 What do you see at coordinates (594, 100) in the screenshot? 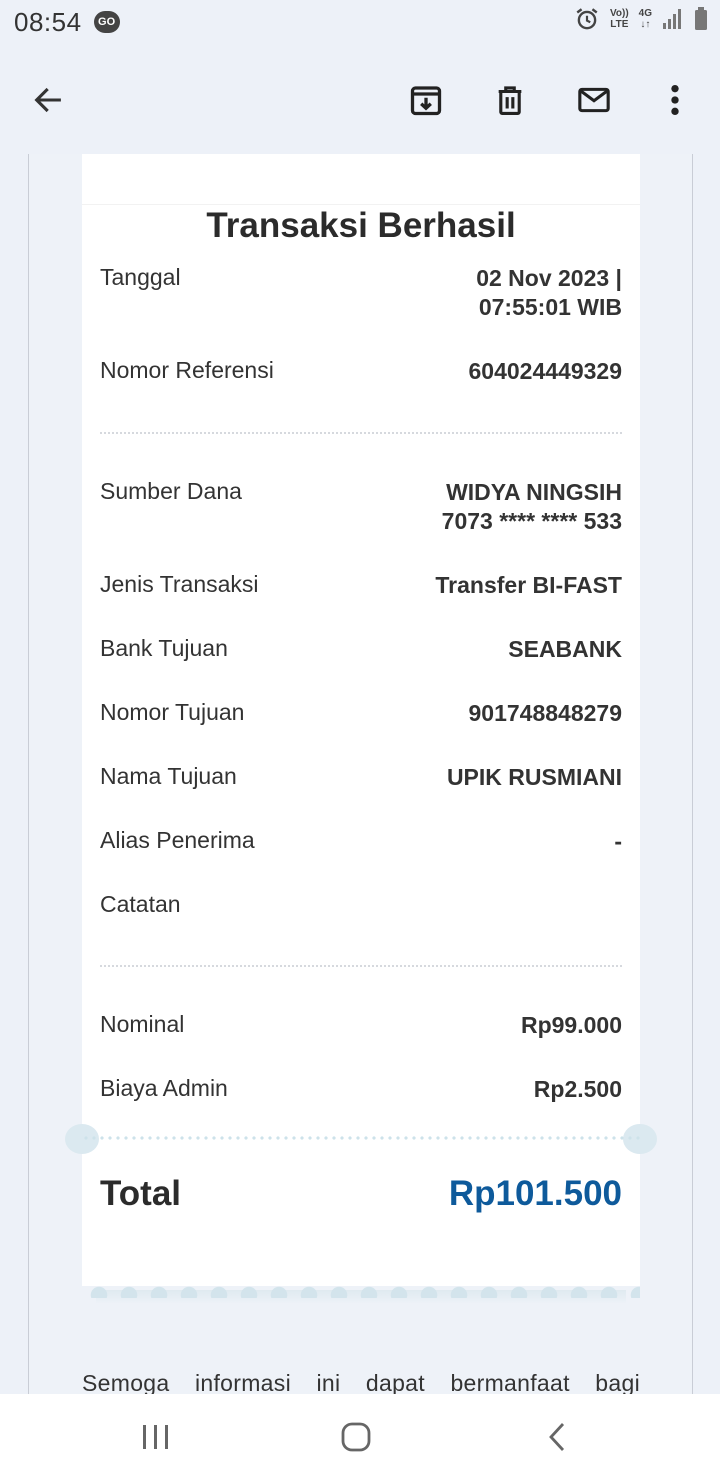
I see `mail-icon` at bounding box center [594, 100].